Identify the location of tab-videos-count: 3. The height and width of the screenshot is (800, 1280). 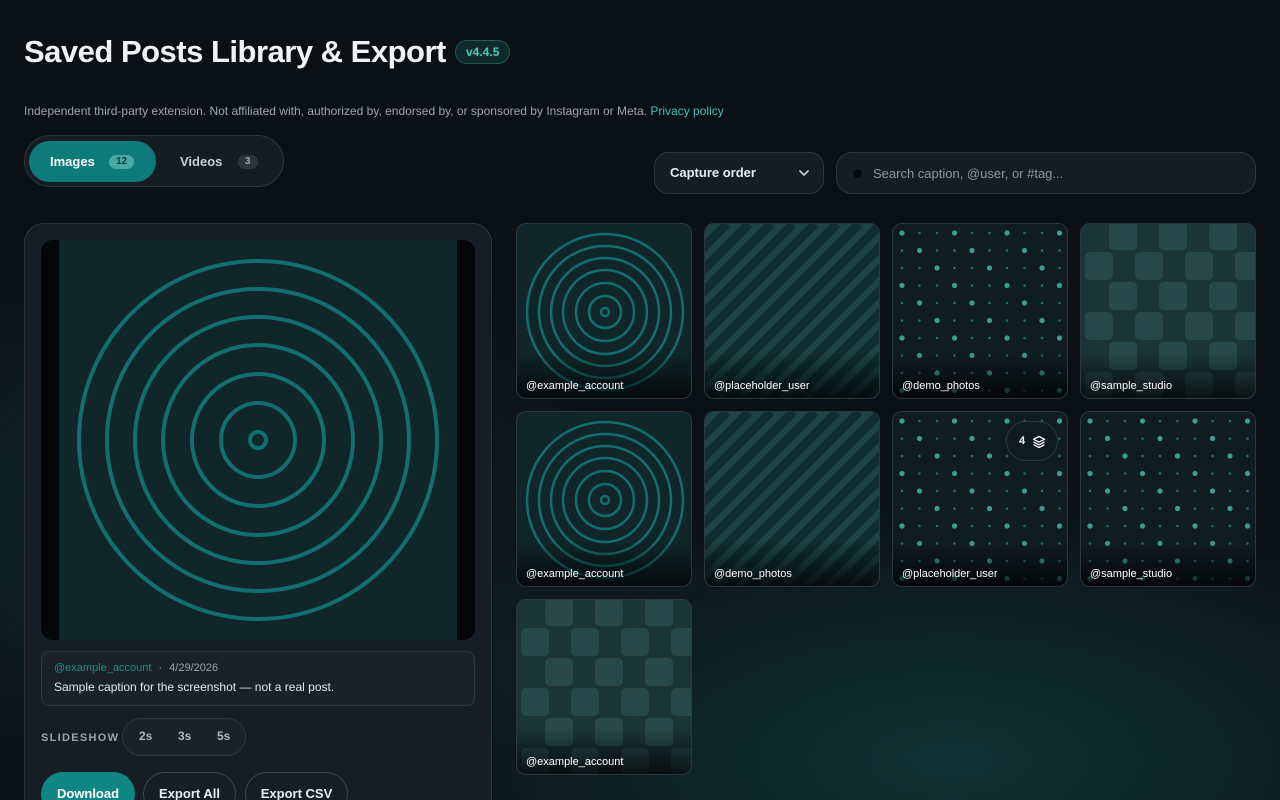
(248, 161).